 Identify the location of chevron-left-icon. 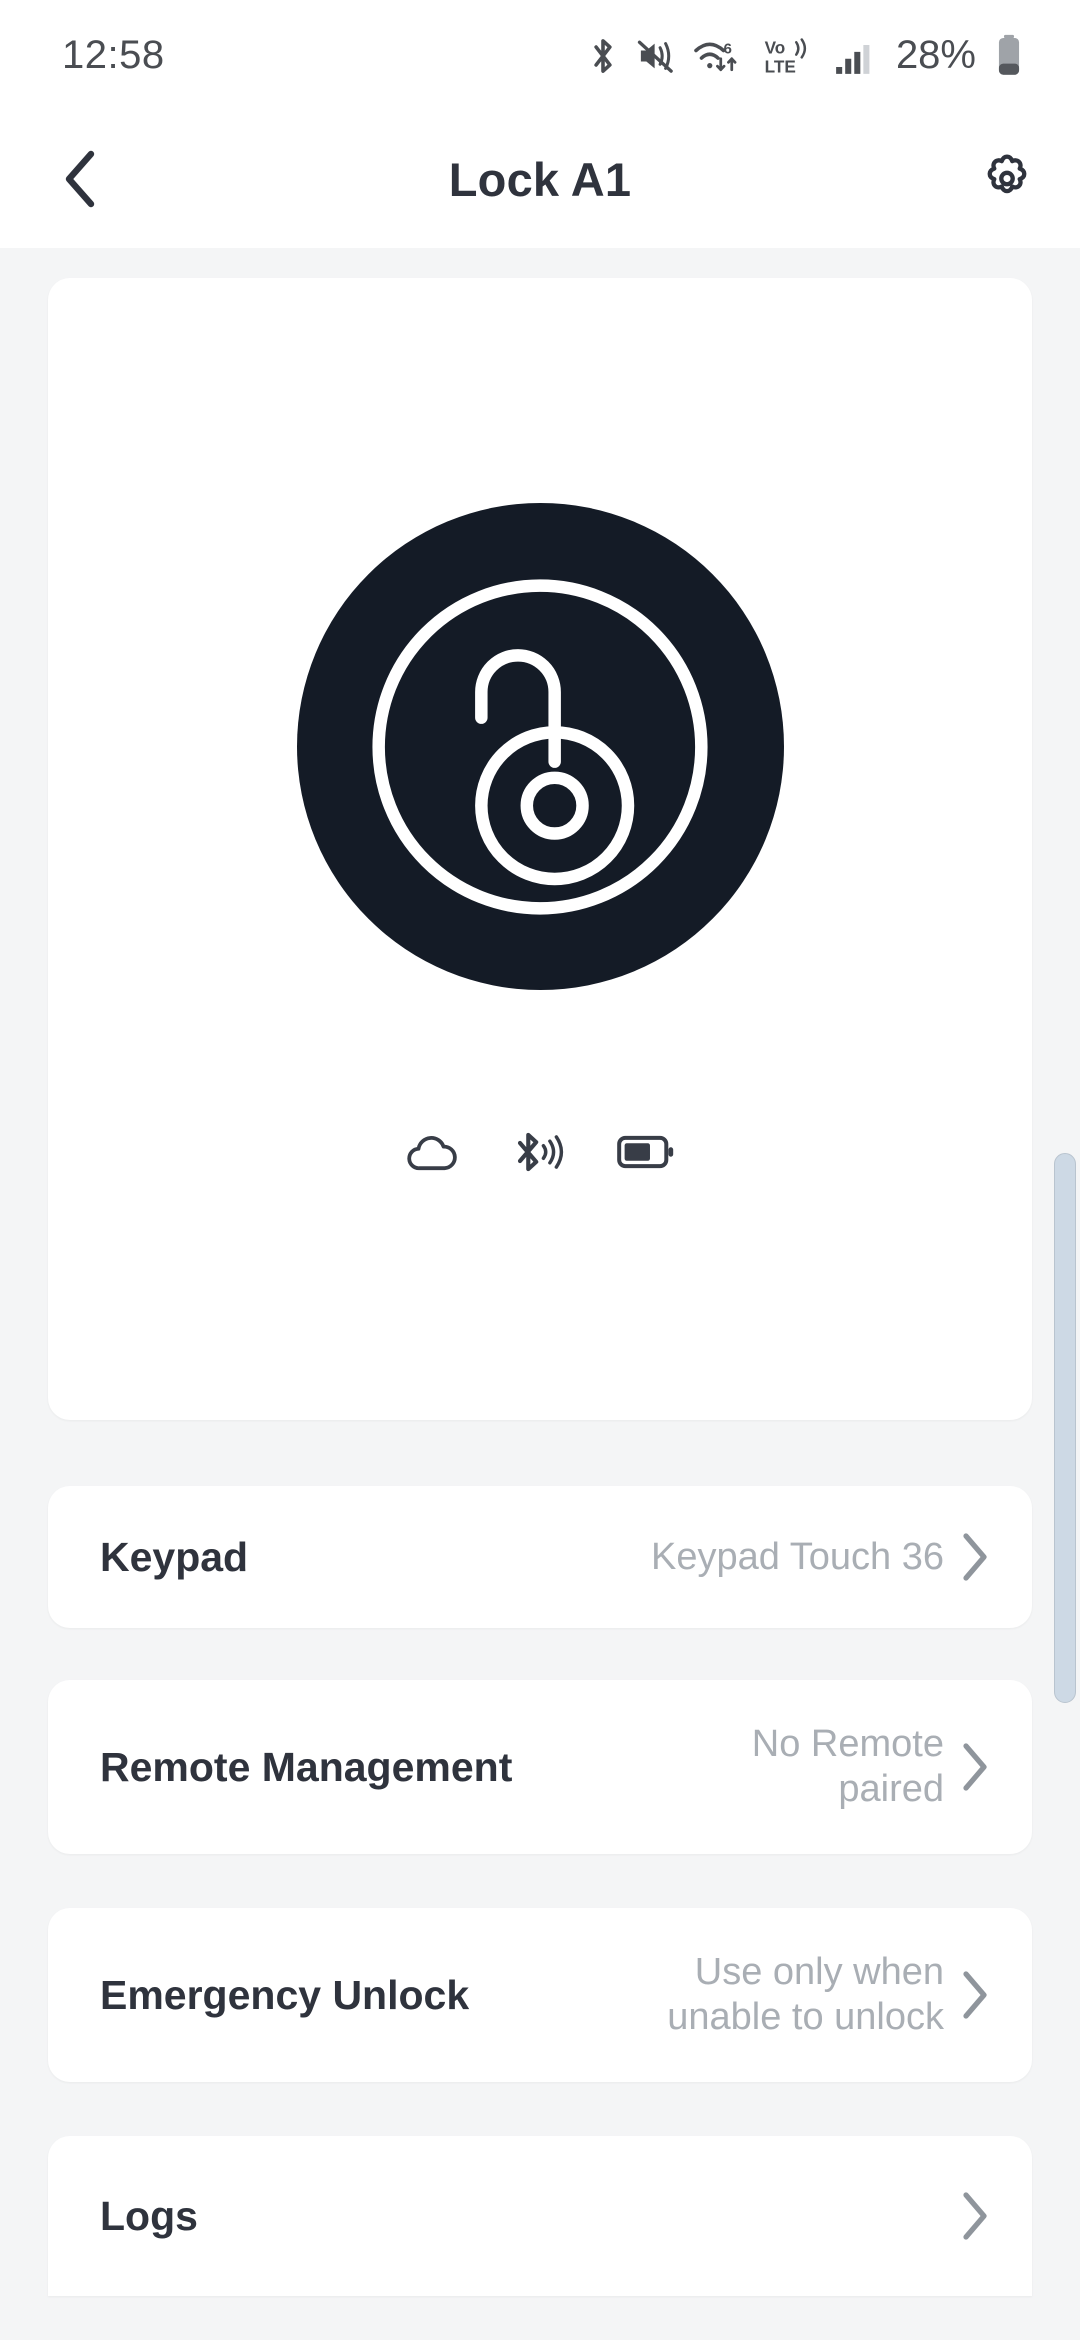
(80, 179).